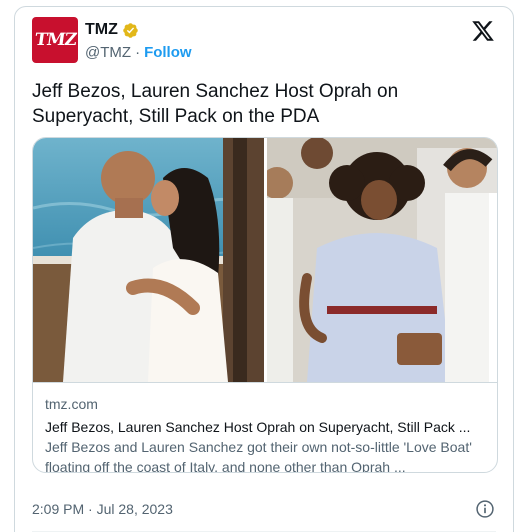  Describe the element at coordinates (483, 31) in the screenshot. I see `x-logo-icon` at that location.